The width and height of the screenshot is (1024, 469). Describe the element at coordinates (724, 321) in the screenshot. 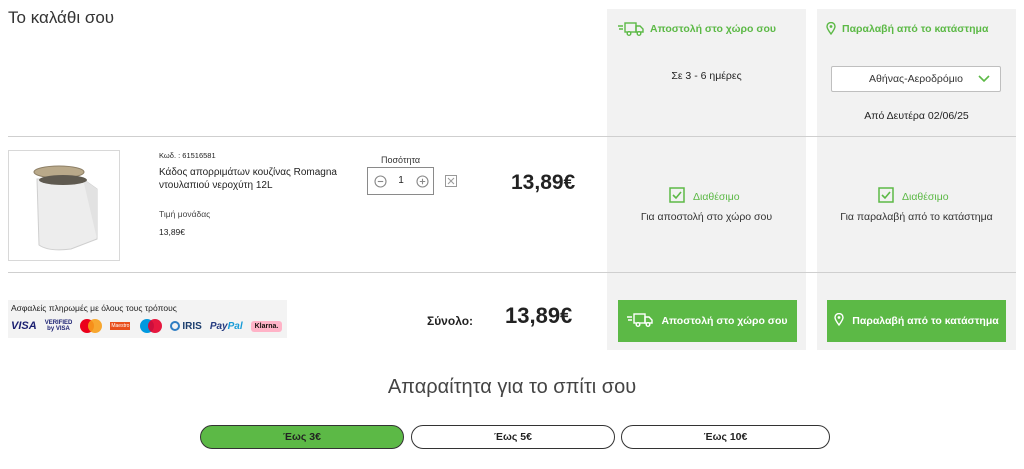

I see `checkout-home-label: Αποστολή στο χώρο σου` at that location.